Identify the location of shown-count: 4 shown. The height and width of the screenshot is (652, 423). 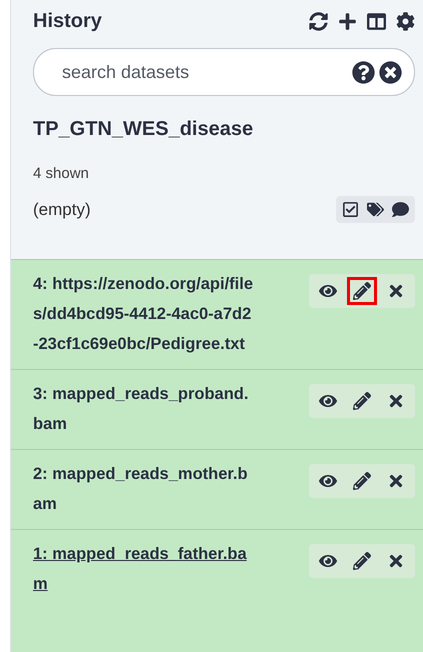
(61, 173).